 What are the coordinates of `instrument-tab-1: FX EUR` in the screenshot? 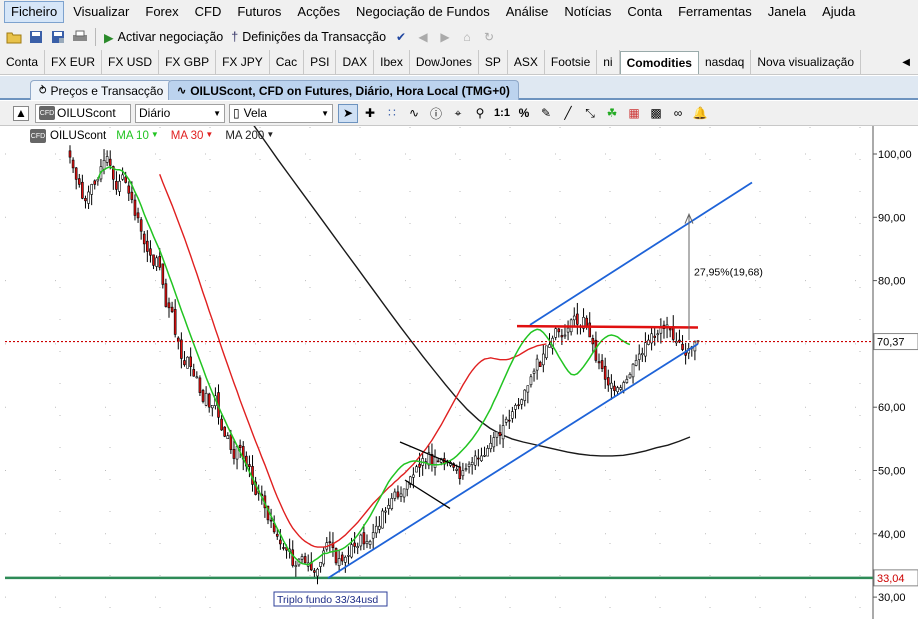 It's located at (74, 62).